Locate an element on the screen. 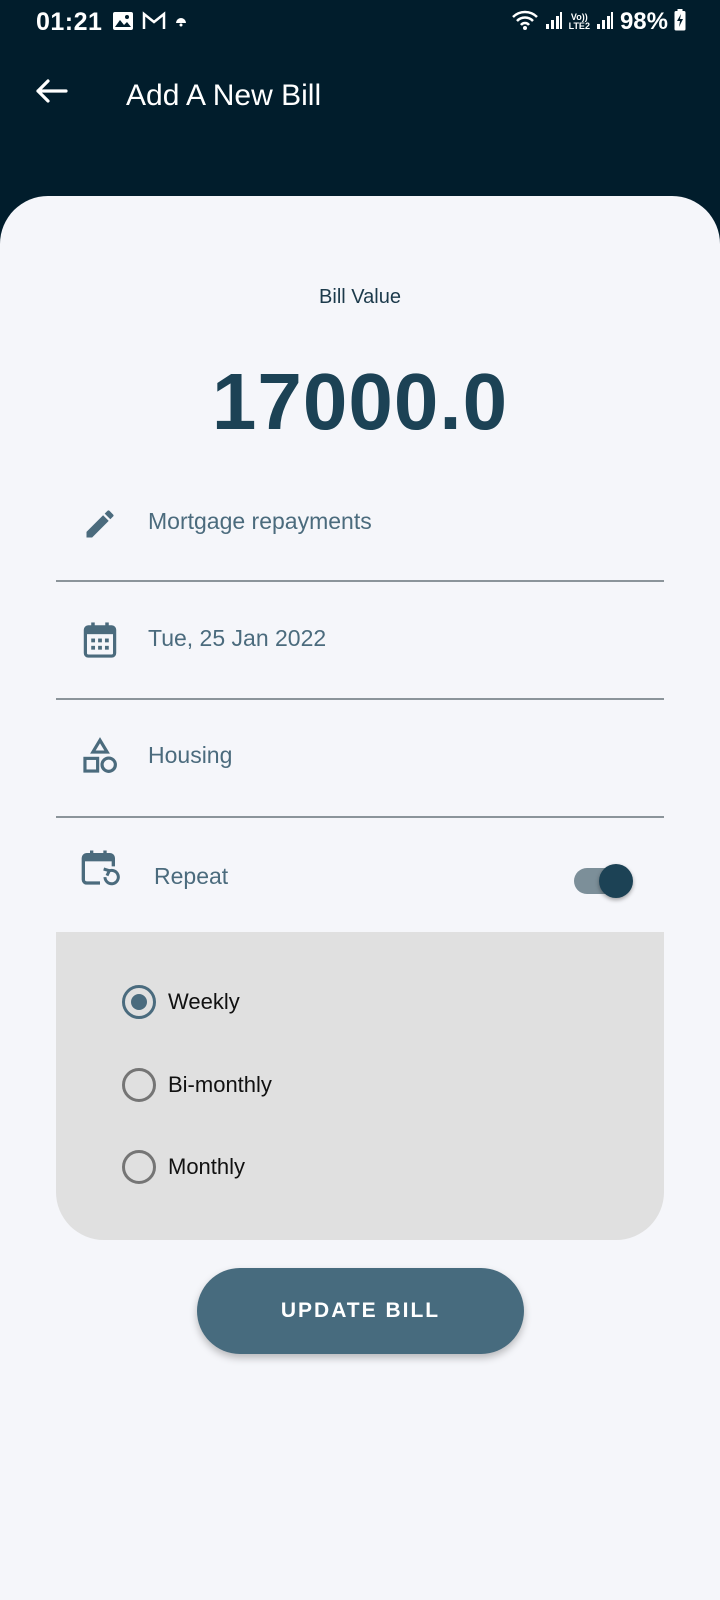  arrow-back-icon is located at coordinates (51, 93).